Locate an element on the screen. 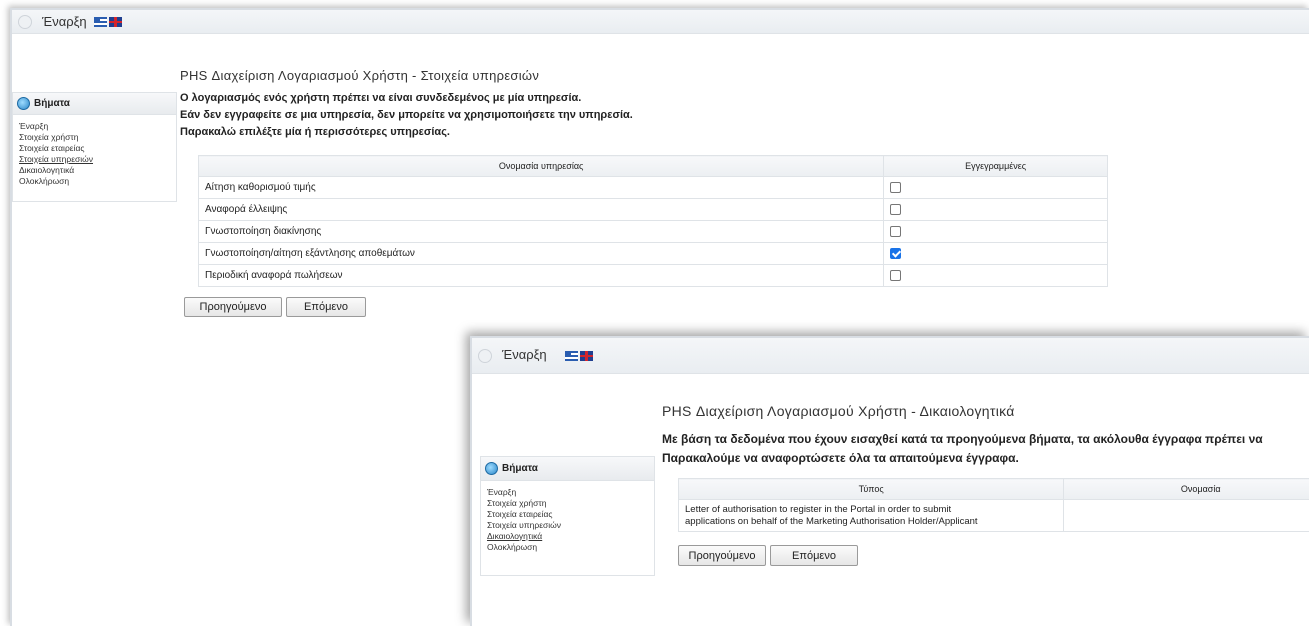 Image resolution: width=1309 pixels, height=626 pixels. table-header-row: Τύπος Ονομασία is located at coordinates (993, 489).